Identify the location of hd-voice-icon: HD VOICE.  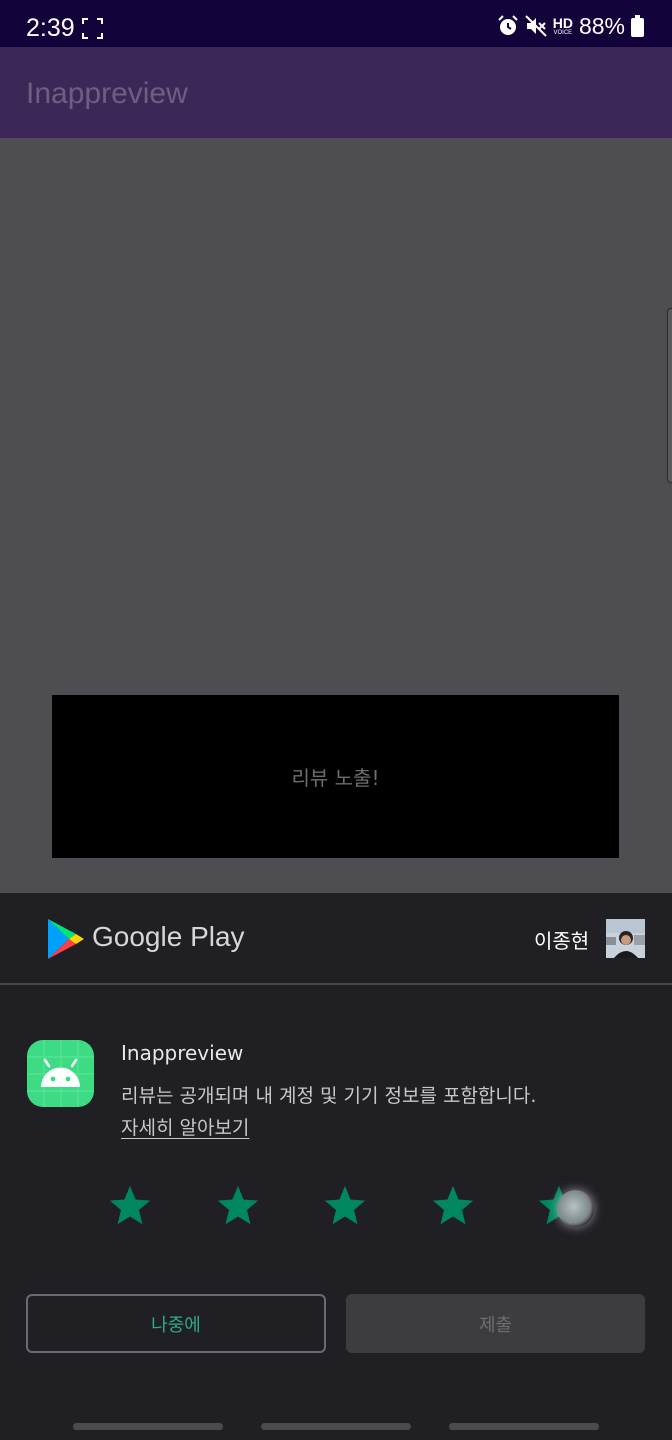
(563, 26).